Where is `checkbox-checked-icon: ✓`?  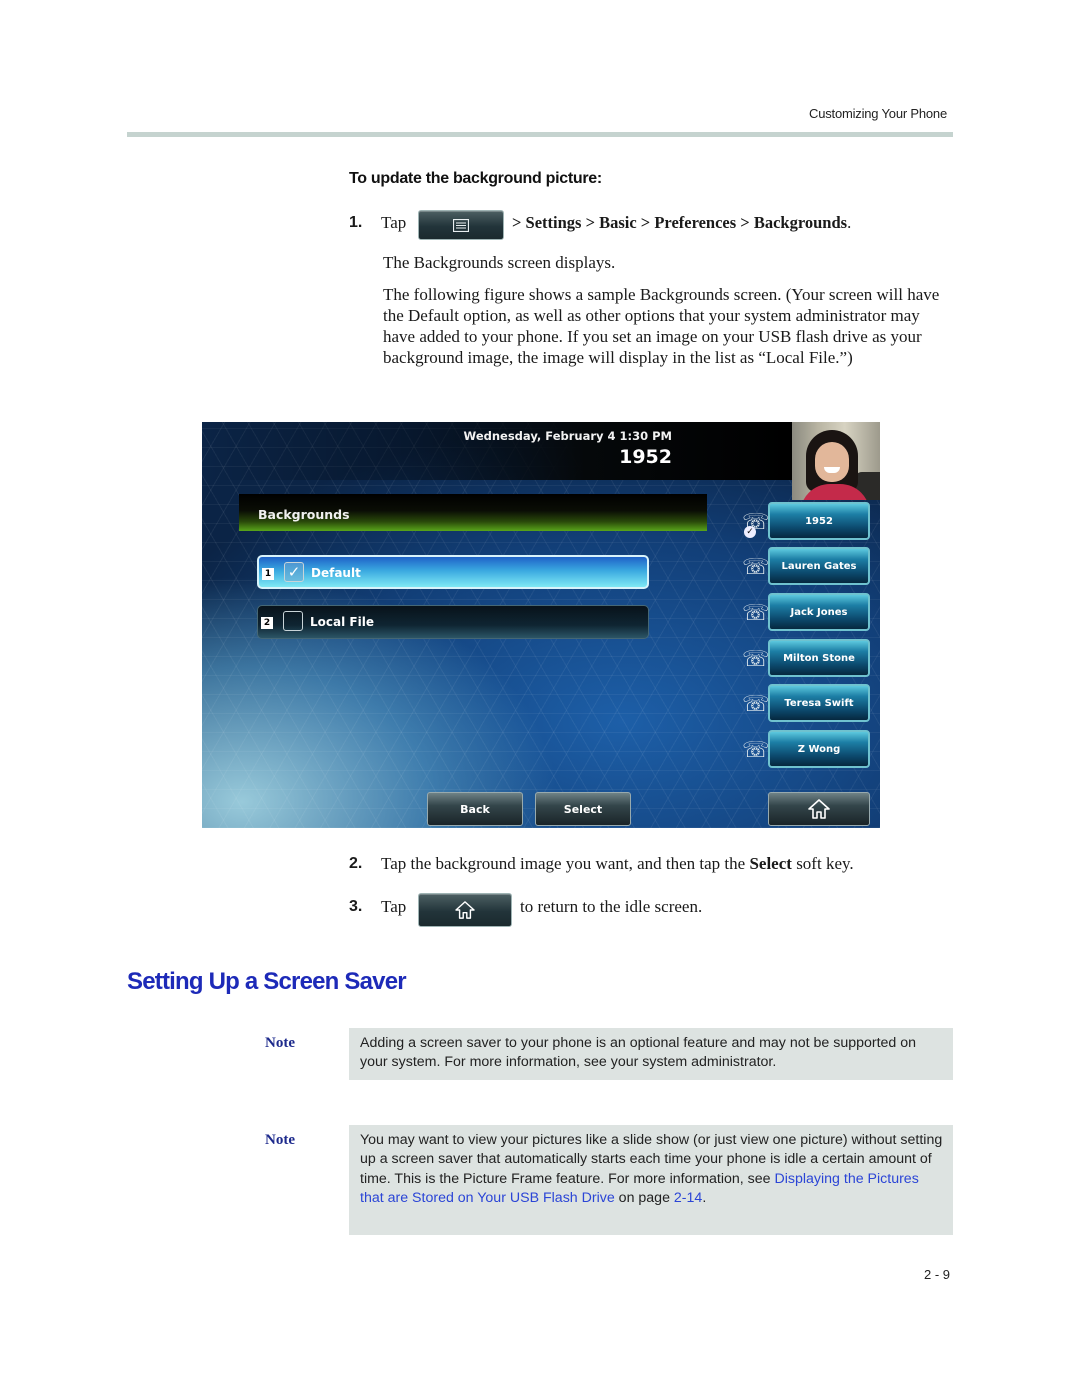
checkbox-checked-icon: ✓ is located at coordinates (294, 572).